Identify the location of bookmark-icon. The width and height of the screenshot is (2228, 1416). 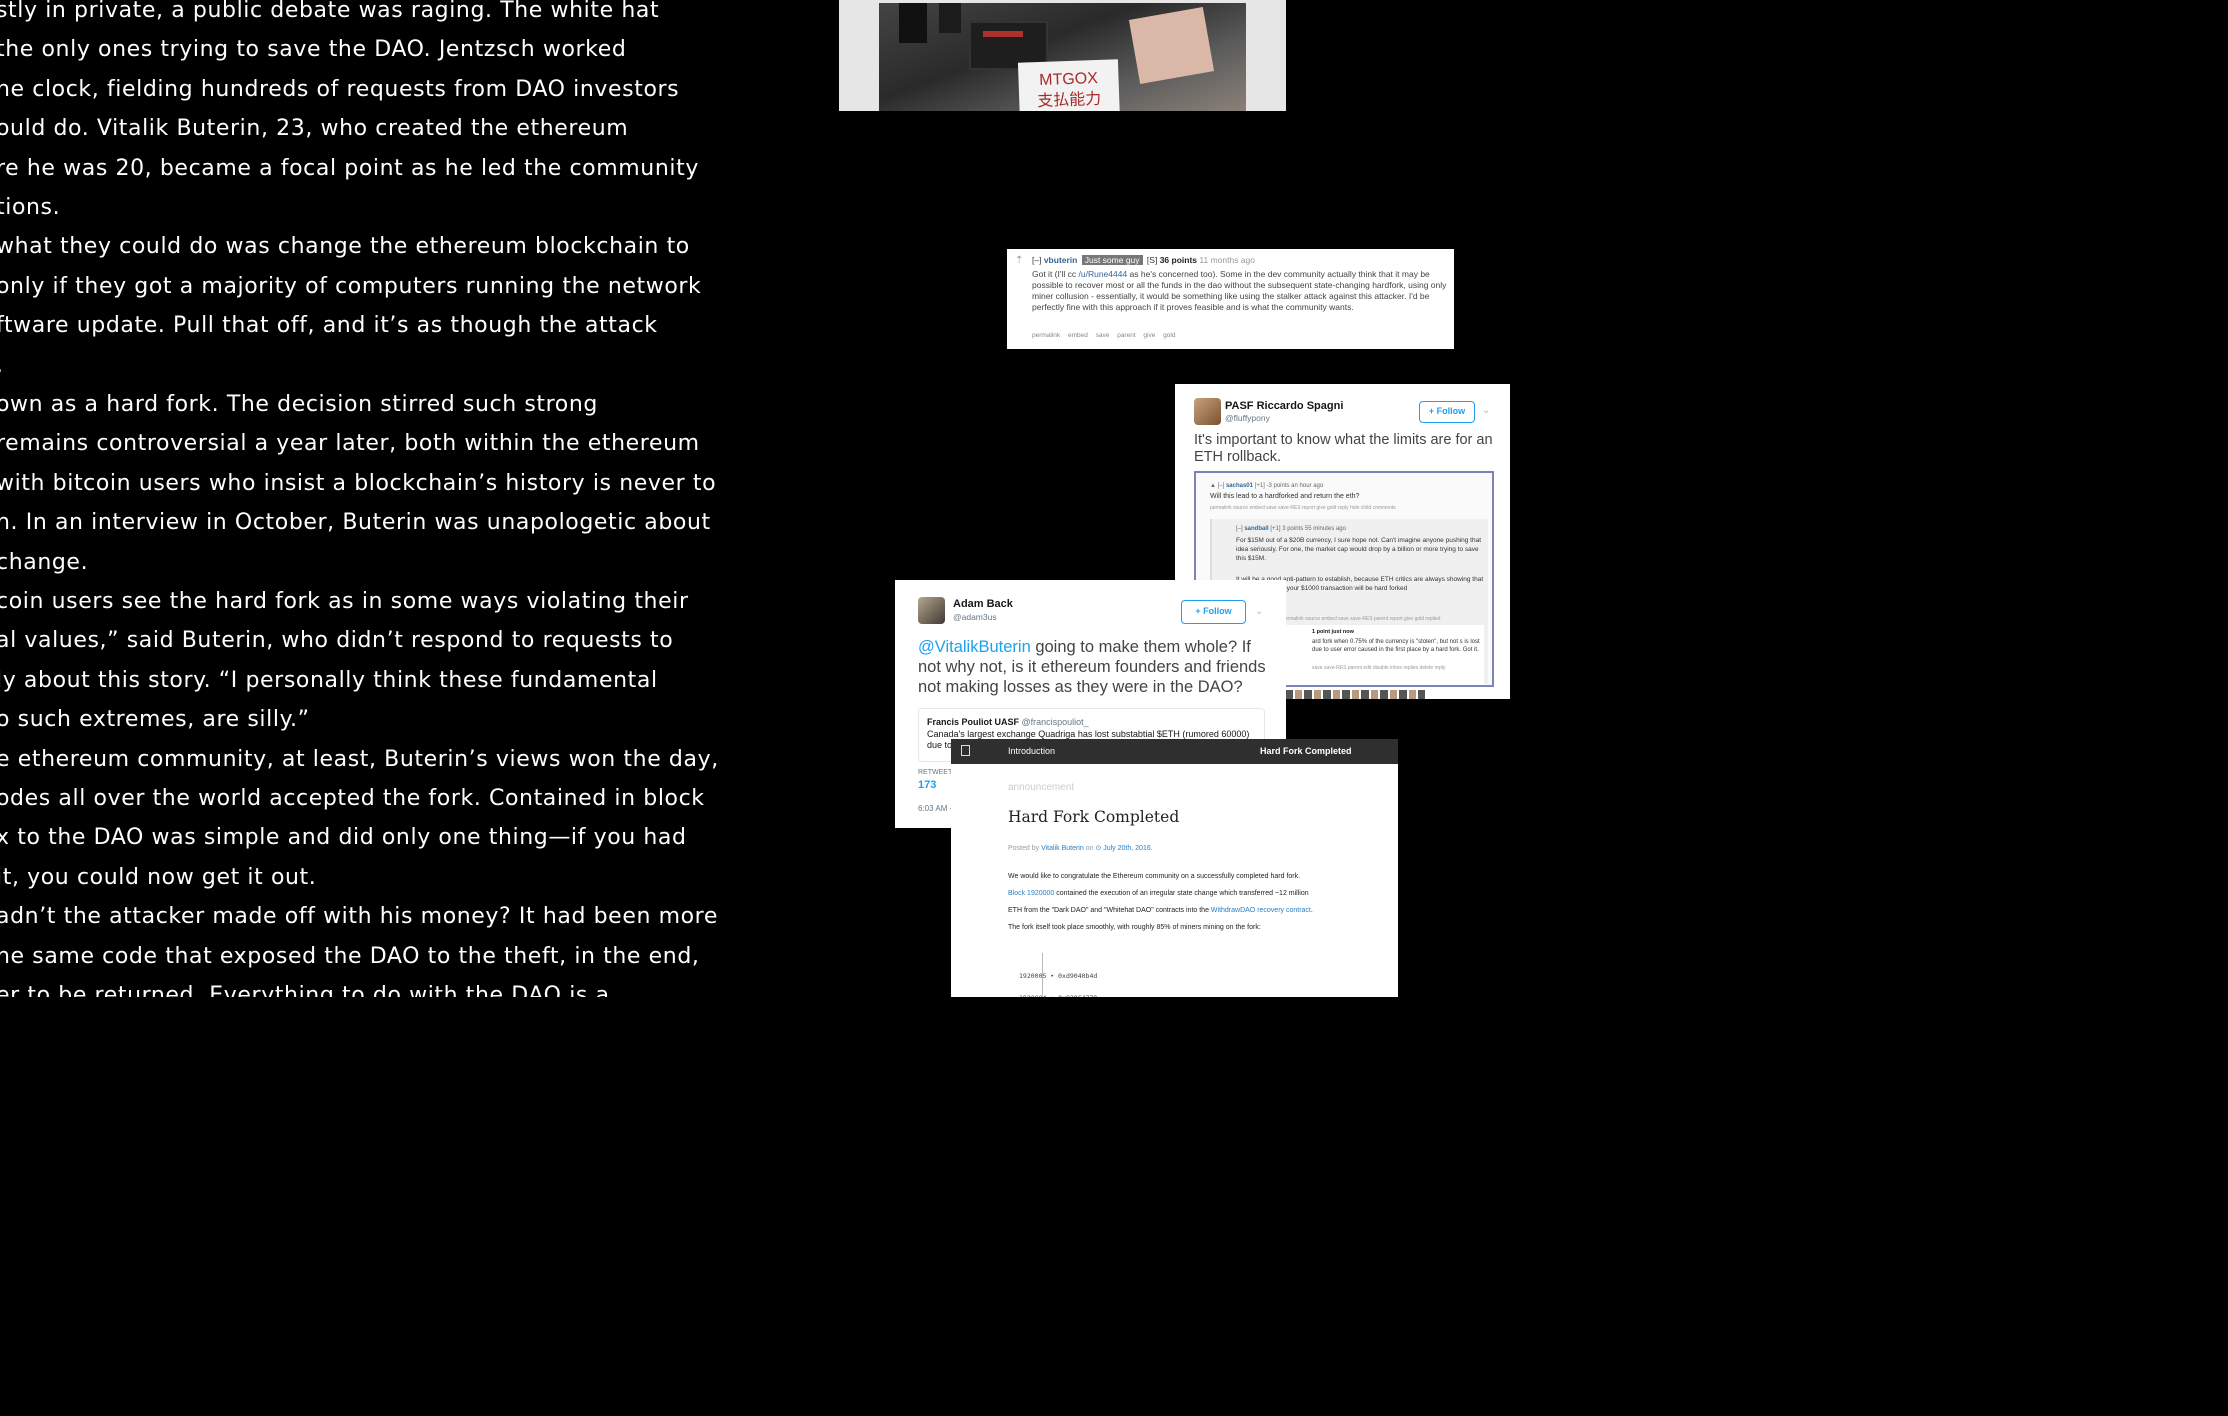
(965, 750).